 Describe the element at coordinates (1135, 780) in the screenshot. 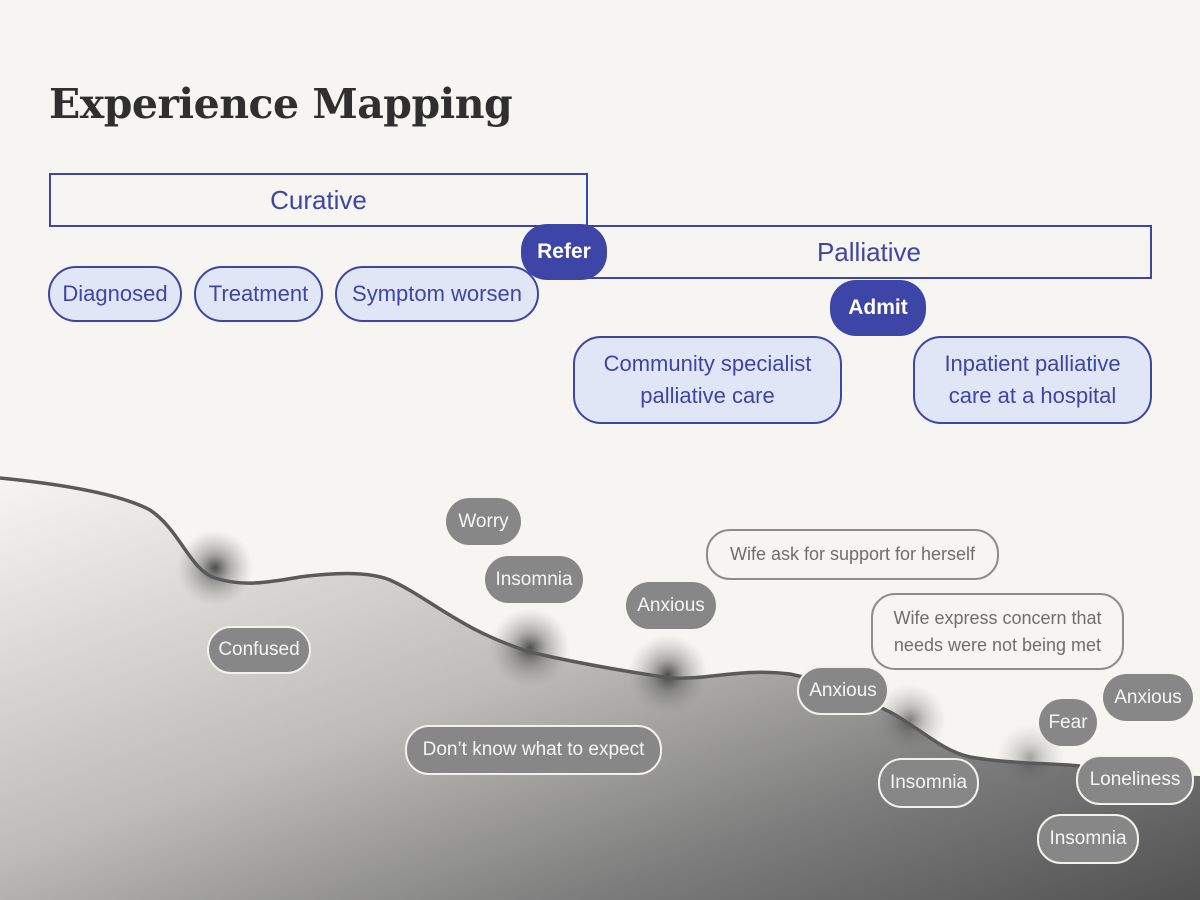

I see `emotion-tag: Loneliness` at that location.